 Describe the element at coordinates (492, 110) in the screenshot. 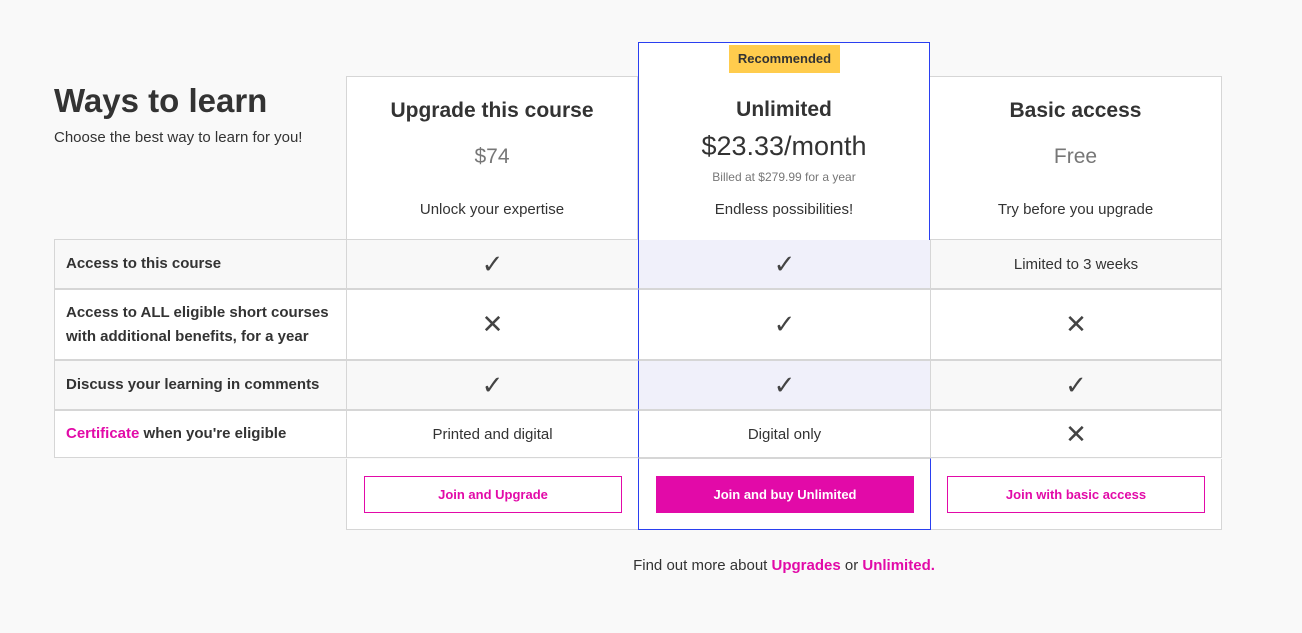

I see `plan-name: Upgrade this course` at that location.